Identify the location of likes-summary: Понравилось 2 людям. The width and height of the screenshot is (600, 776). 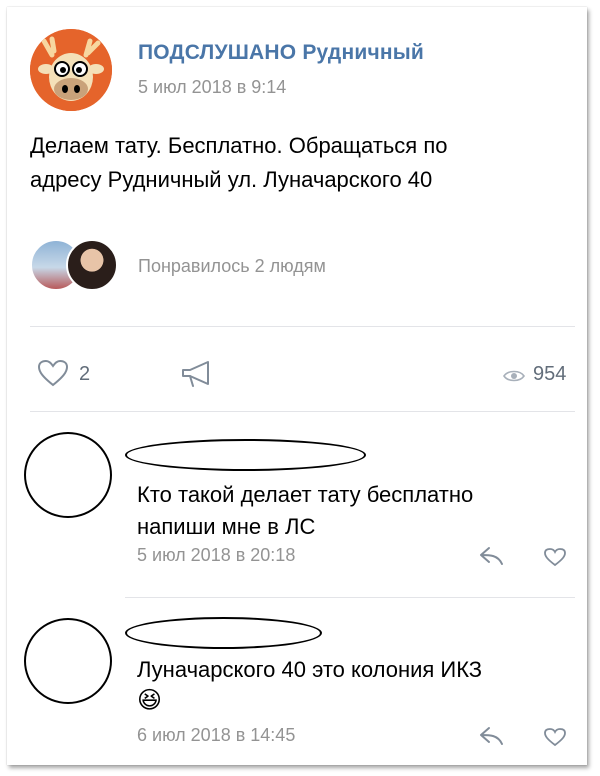
(232, 266).